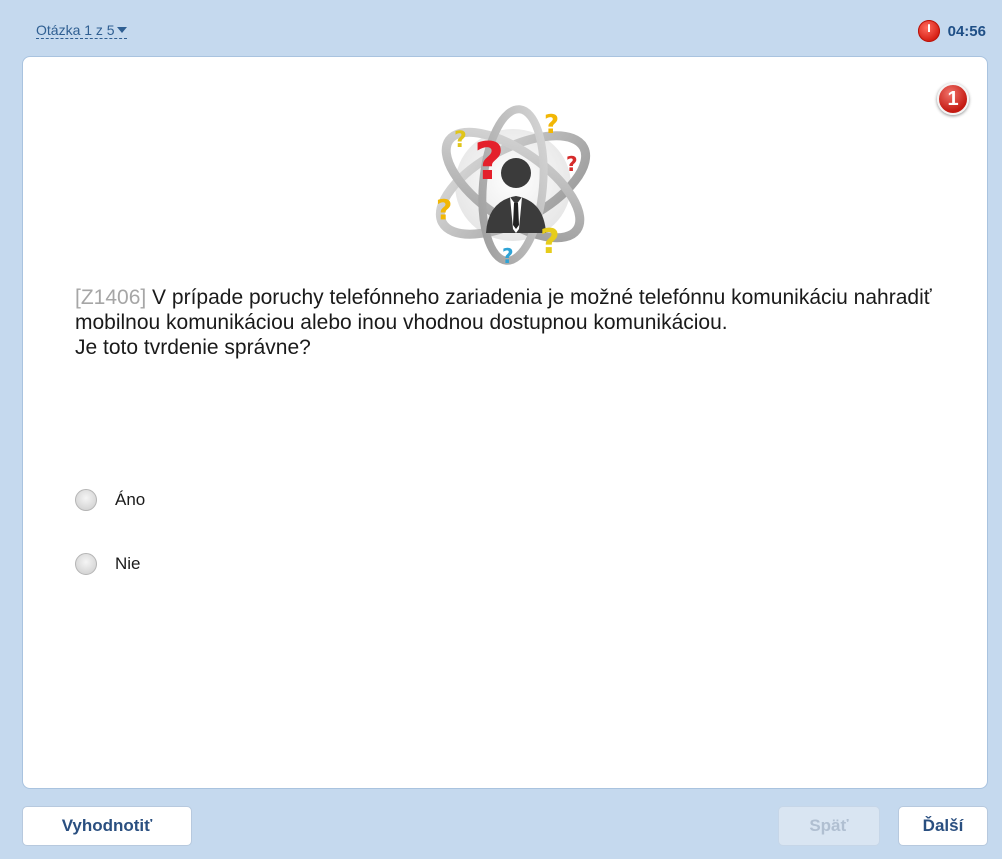 The height and width of the screenshot is (859, 1002). Describe the element at coordinates (110, 564) in the screenshot. I see `answer-option-nie: Nie` at that location.